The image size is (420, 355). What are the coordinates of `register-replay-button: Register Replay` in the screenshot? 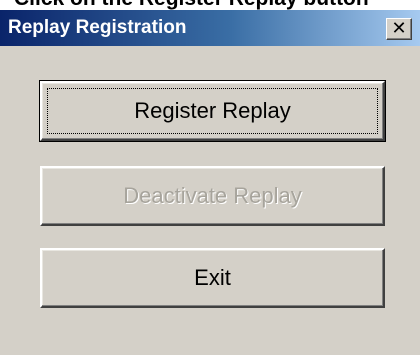 It's located at (212, 111).